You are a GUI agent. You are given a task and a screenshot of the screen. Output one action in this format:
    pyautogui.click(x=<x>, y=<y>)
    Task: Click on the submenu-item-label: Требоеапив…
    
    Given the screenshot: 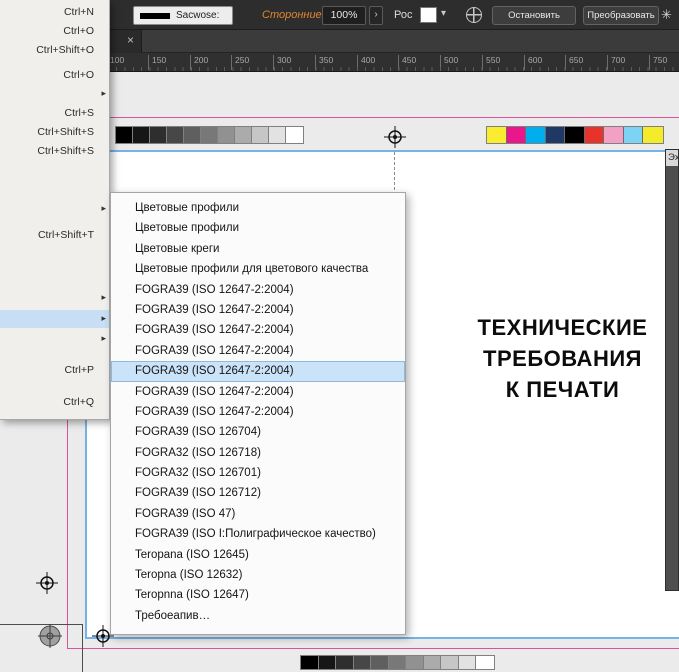 What is the action you would take?
    pyautogui.click(x=173, y=615)
    